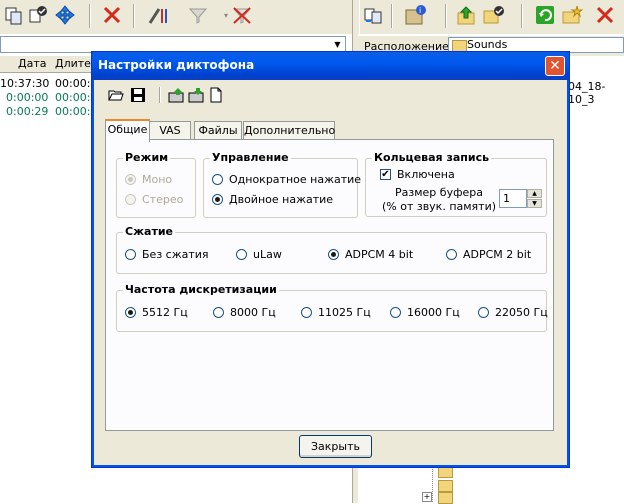 This screenshot has height=504, width=624. What do you see at coordinates (116, 95) in the screenshot?
I see `open-folder-icon` at bounding box center [116, 95].